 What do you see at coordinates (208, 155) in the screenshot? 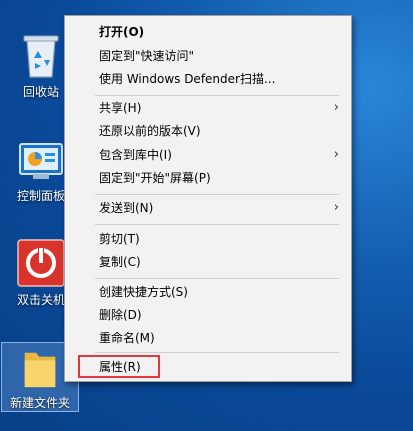
I see `menu-item-include-in-library: 包含到库中(I) ›` at bounding box center [208, 155].